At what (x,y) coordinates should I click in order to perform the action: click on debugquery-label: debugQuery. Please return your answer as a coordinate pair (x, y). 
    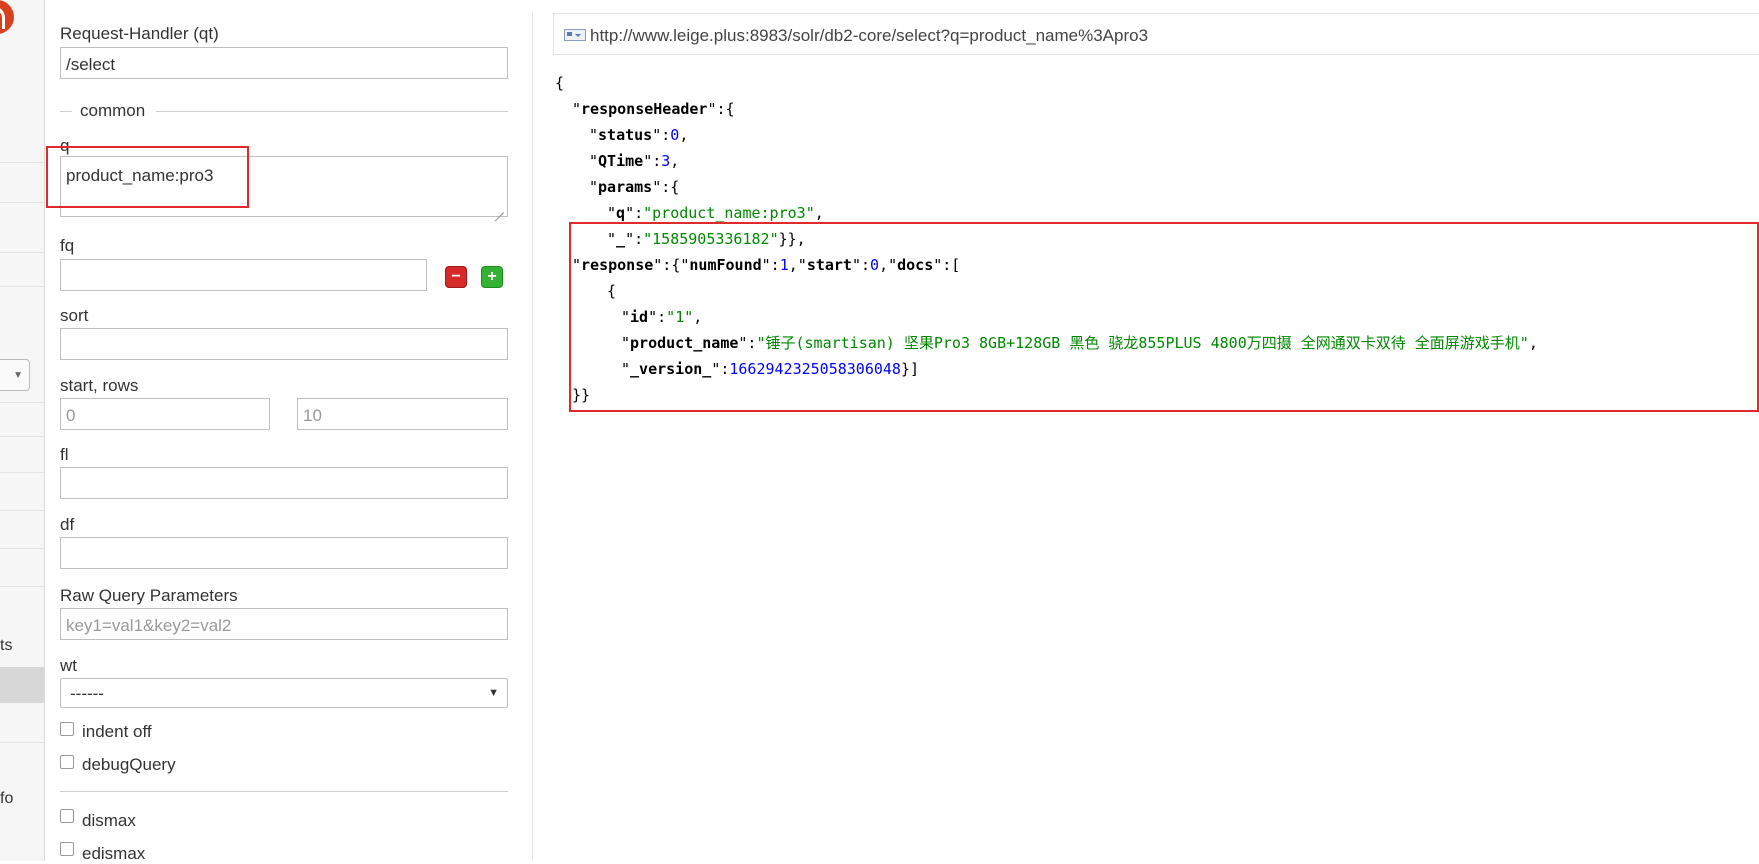
    Looking at the image, I should click on (129, 764).